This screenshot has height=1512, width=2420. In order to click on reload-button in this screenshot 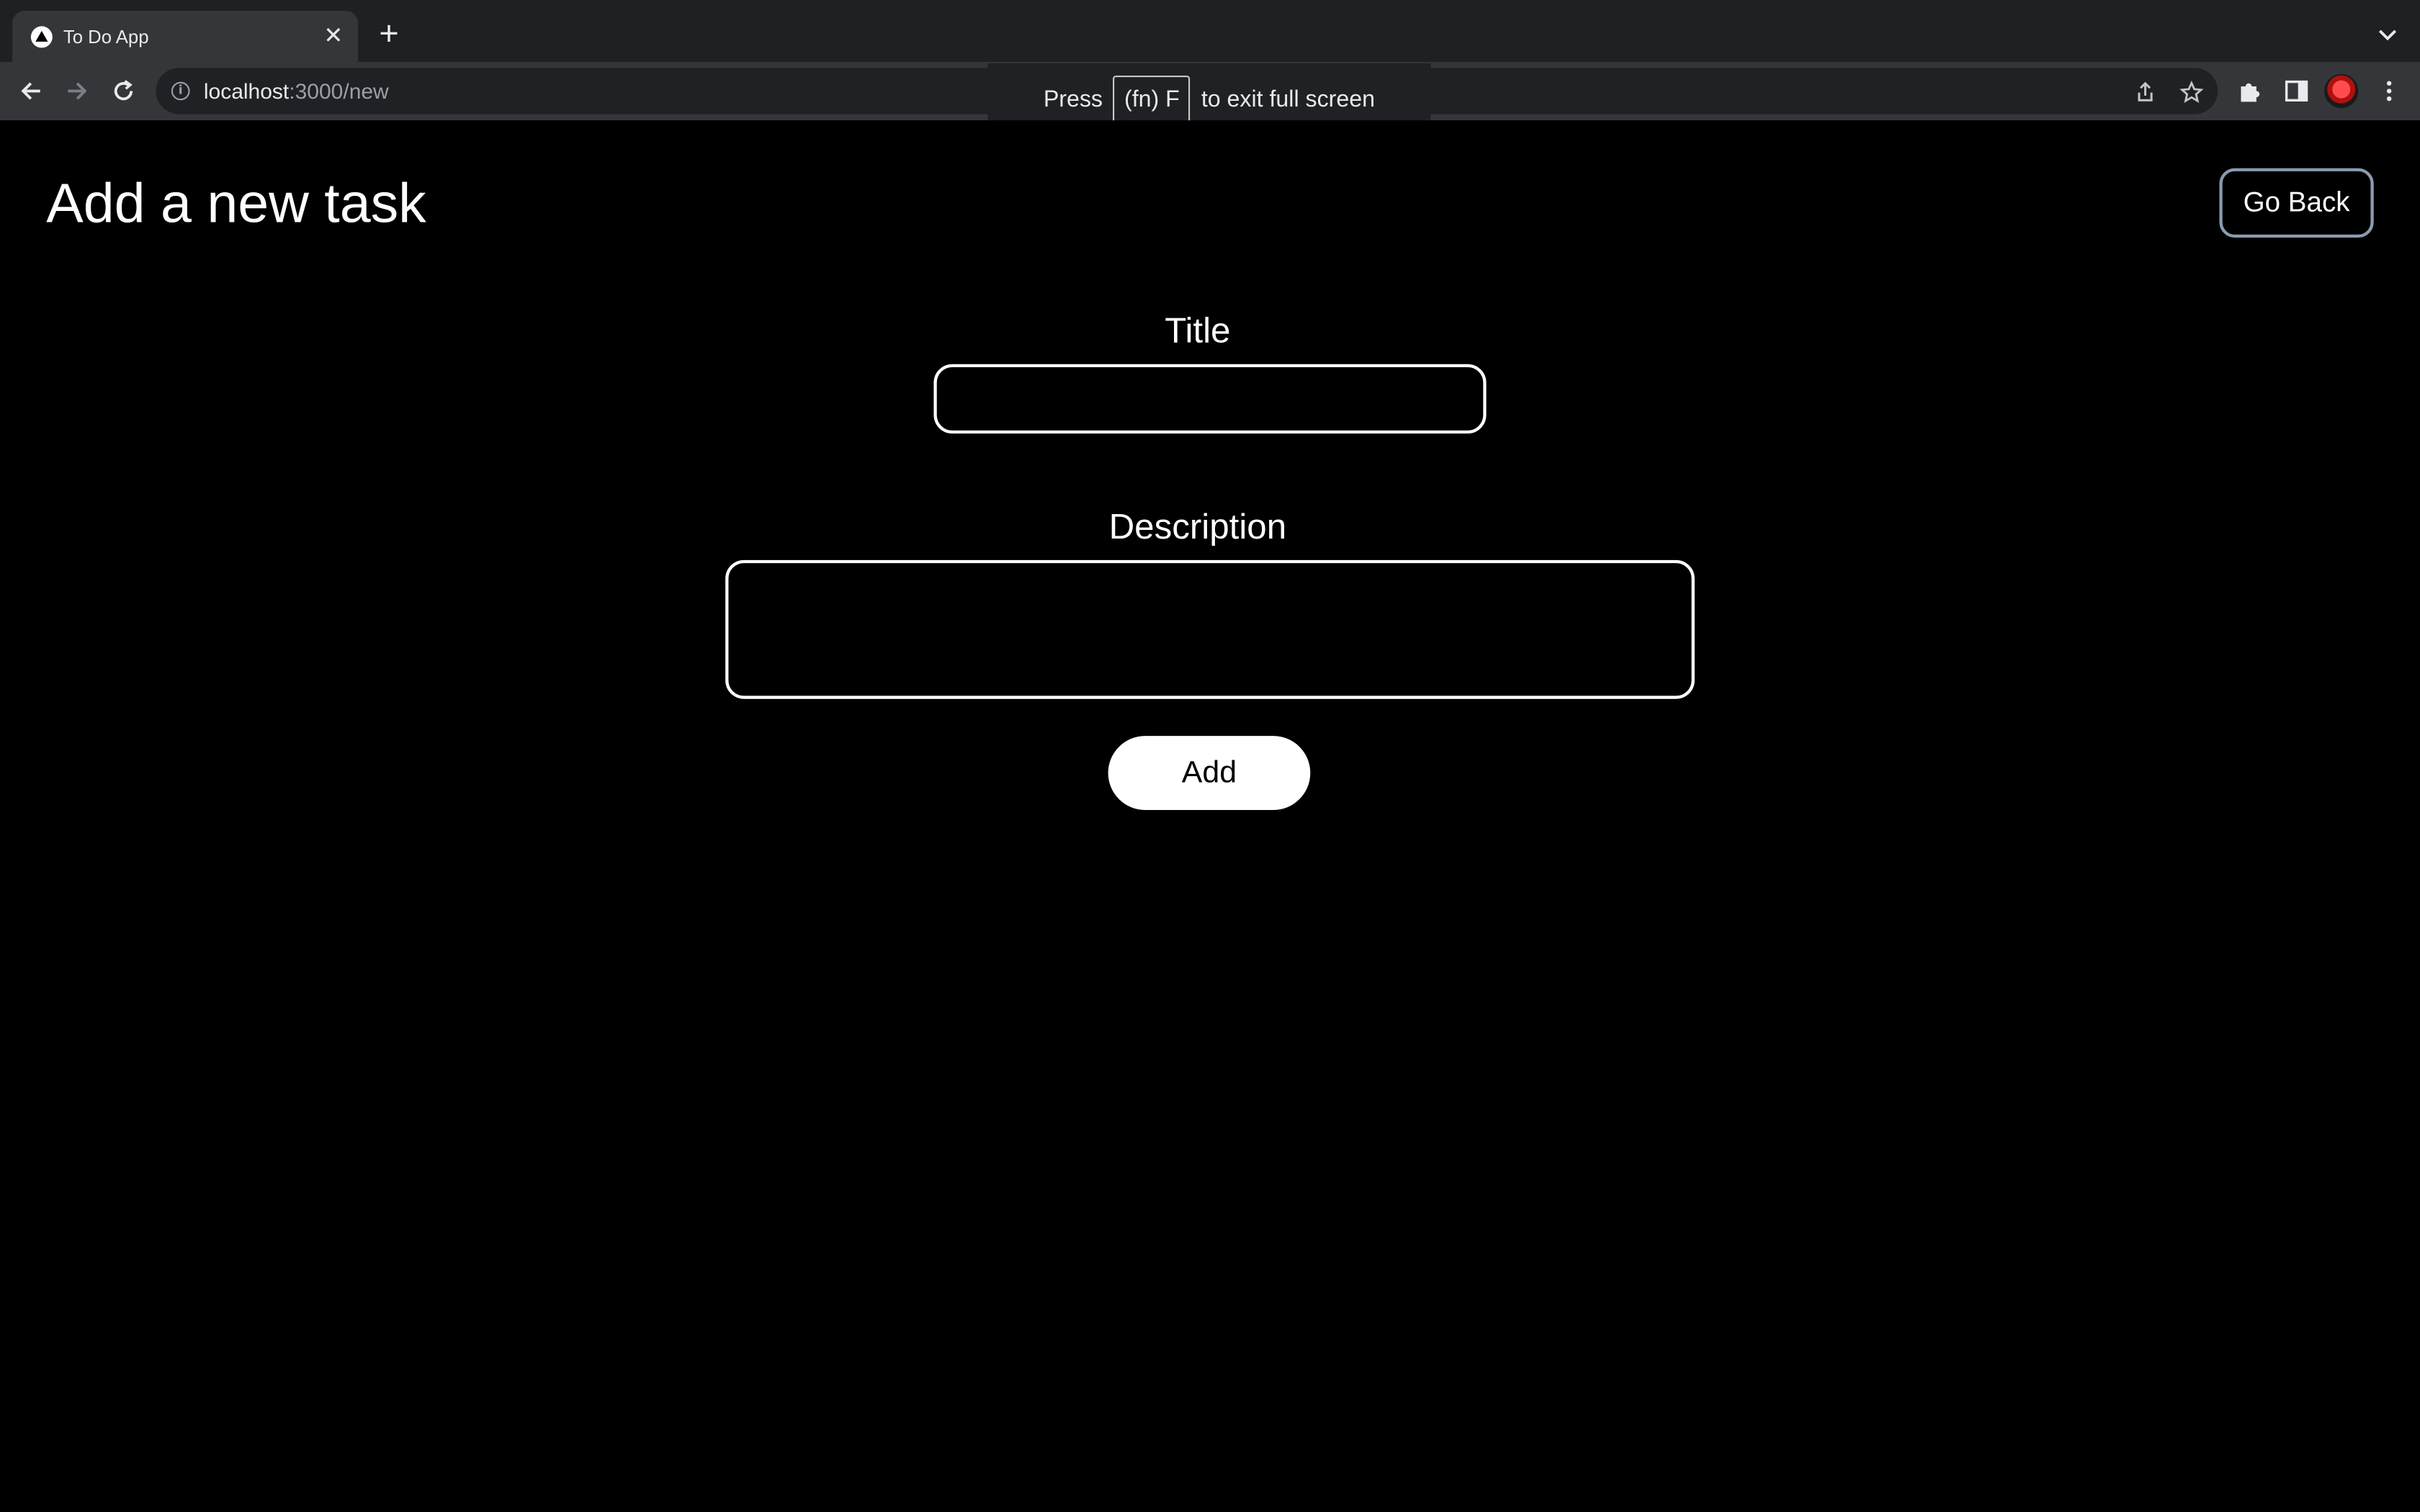, I will do `click(124, 91)`.